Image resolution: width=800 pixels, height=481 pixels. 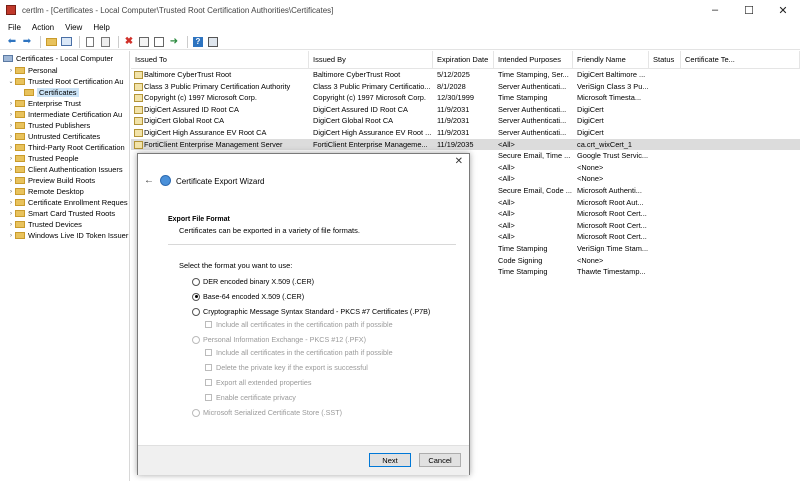 What do you see at coordinates (196, 281) in the screenshot?
I see `radio-der` at bounding box center [196, 281].